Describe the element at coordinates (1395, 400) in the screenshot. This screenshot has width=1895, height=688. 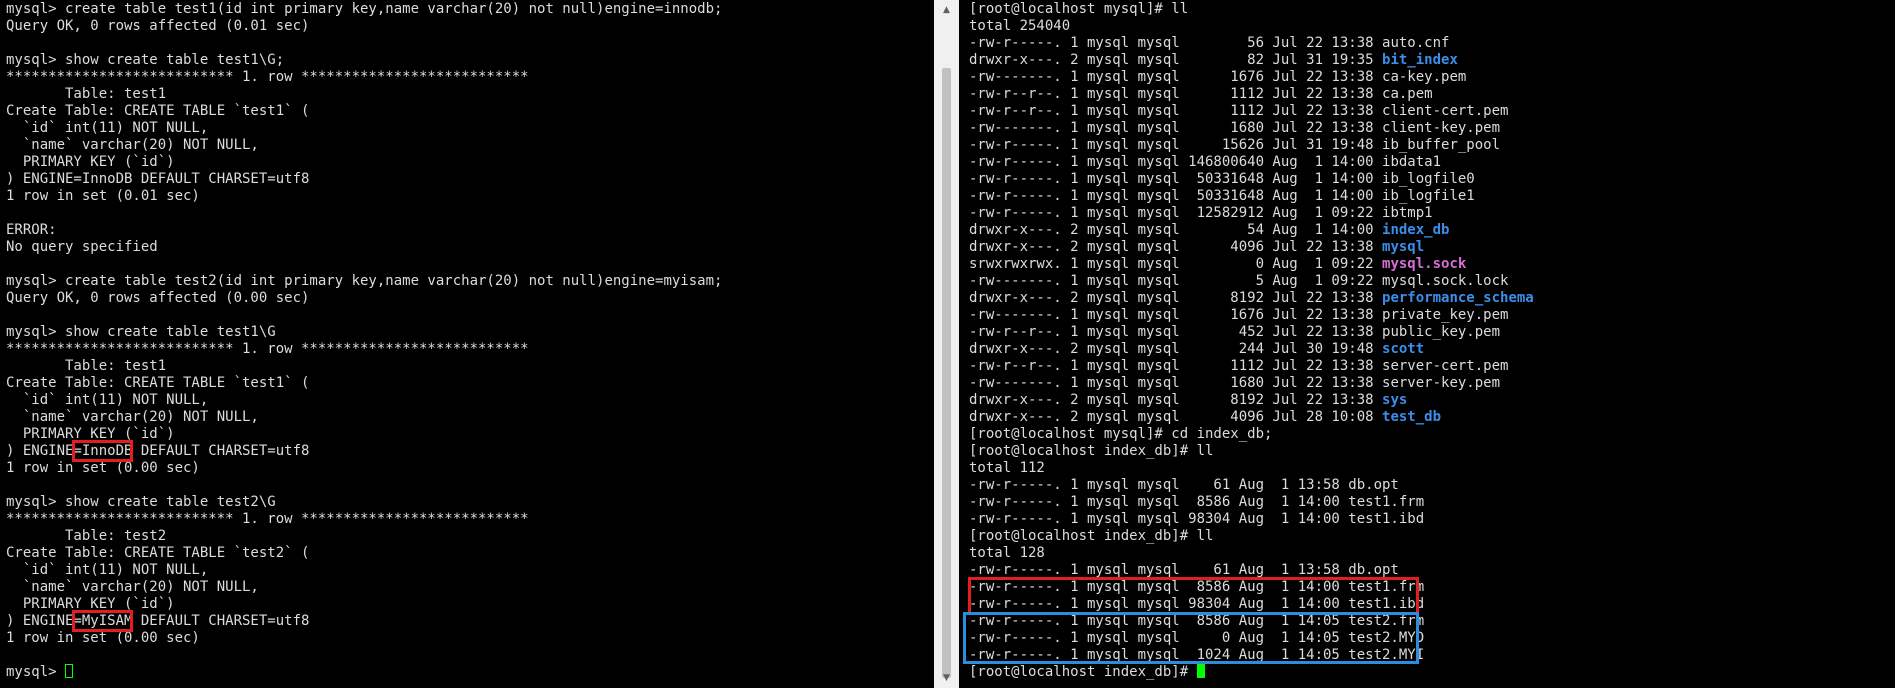
I see `directory-name: sys` at that location.